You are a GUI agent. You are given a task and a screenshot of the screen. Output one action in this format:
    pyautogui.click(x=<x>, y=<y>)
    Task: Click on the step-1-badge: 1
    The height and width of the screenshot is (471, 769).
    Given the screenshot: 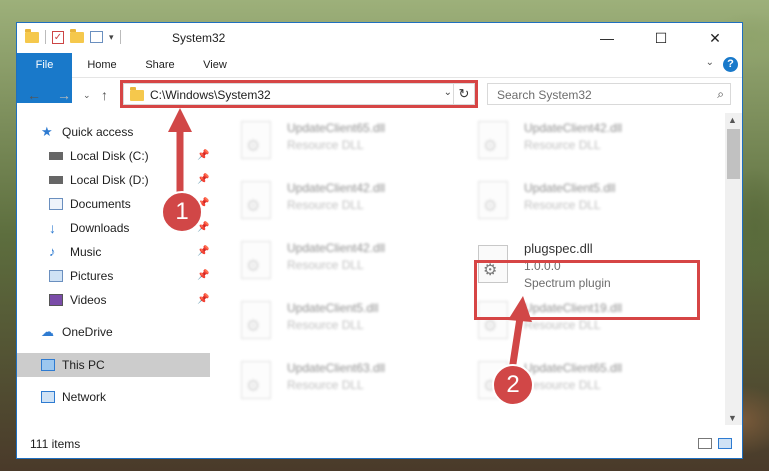 What is the action you would take?
    pyautogui.click(x=182, y=212)
    